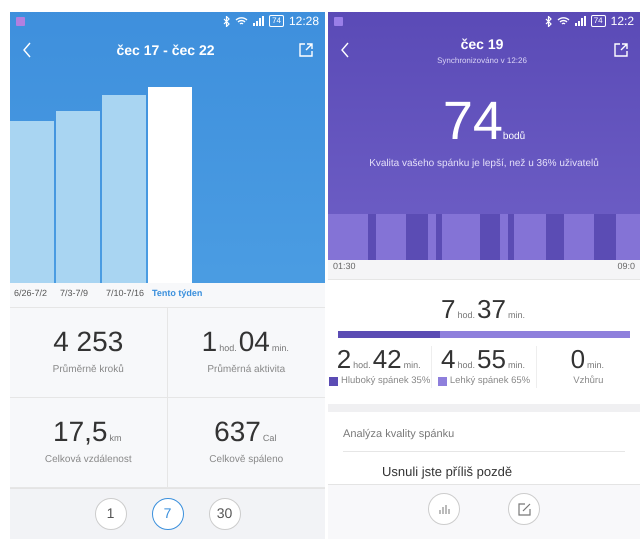 Image resolution: width=640 pixels, height=539 pixels. I want to click on stat-value: 04, so click(254, 342).